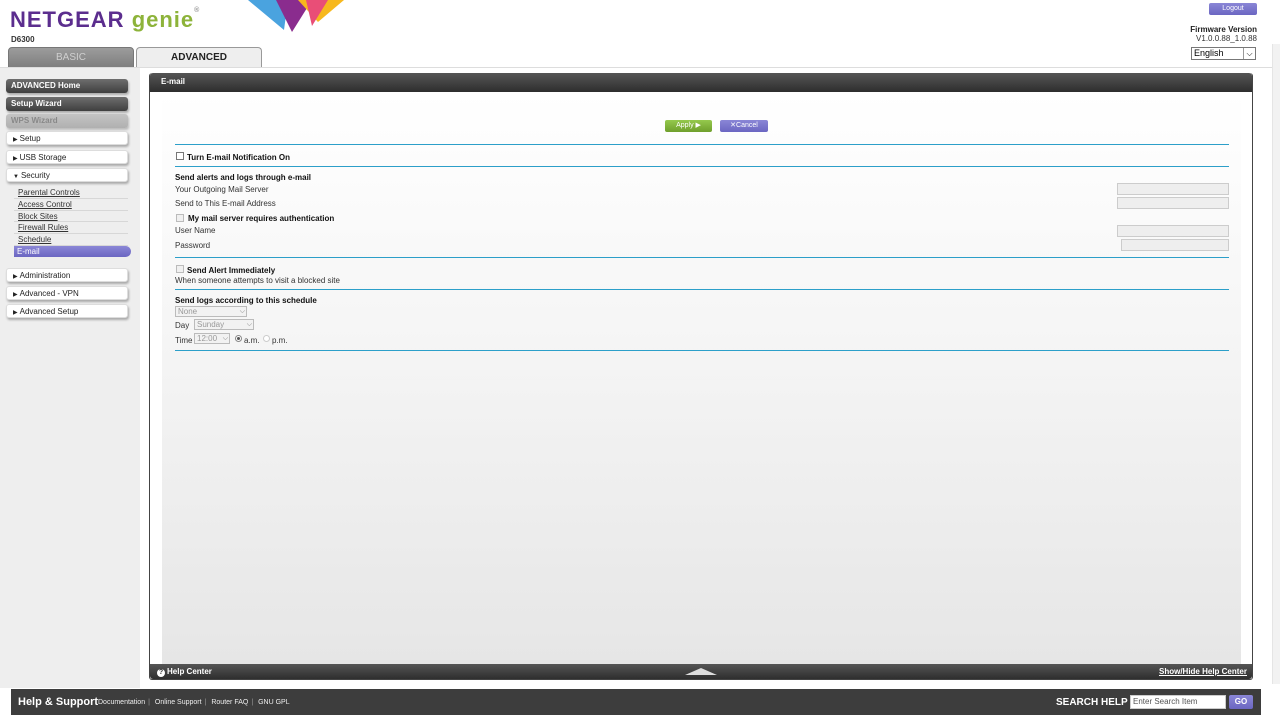 The height and width of the screenshot is (715, 1280). What do you see at coordinates (121, 702) in the screenshot?
I see `footer-link-documentation: Documentation` at bounding box center [121, 702].